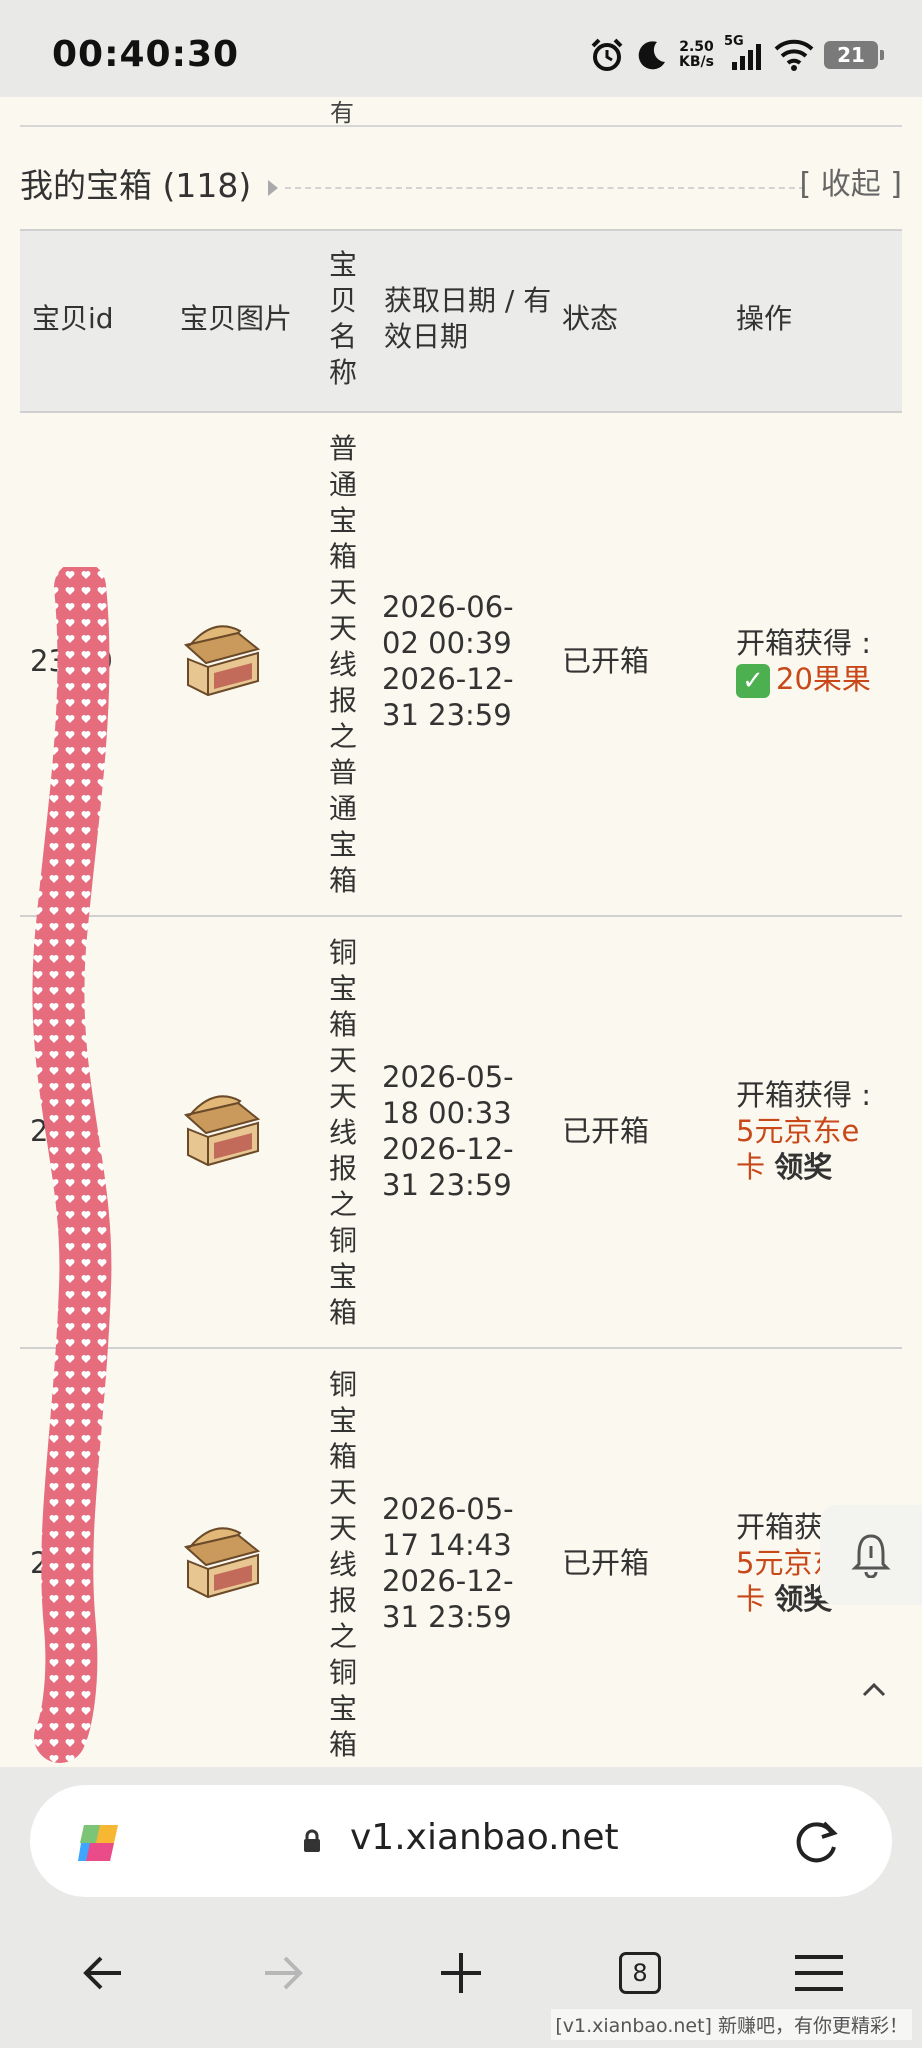  Describe the element at coordinates (146, 54) in the screenshot. I see `clock: 00:40:30` at that location.